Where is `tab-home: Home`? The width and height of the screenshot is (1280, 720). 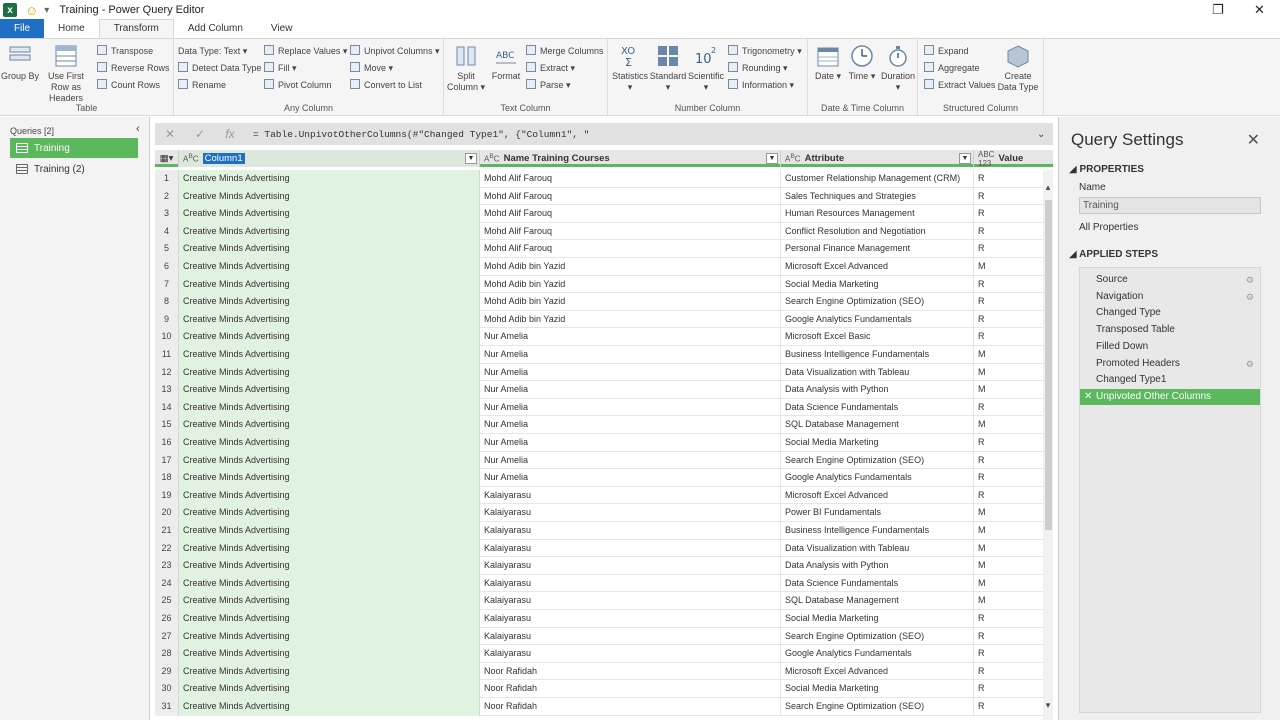
tab-home: Home is located at coordinates (71, 28).